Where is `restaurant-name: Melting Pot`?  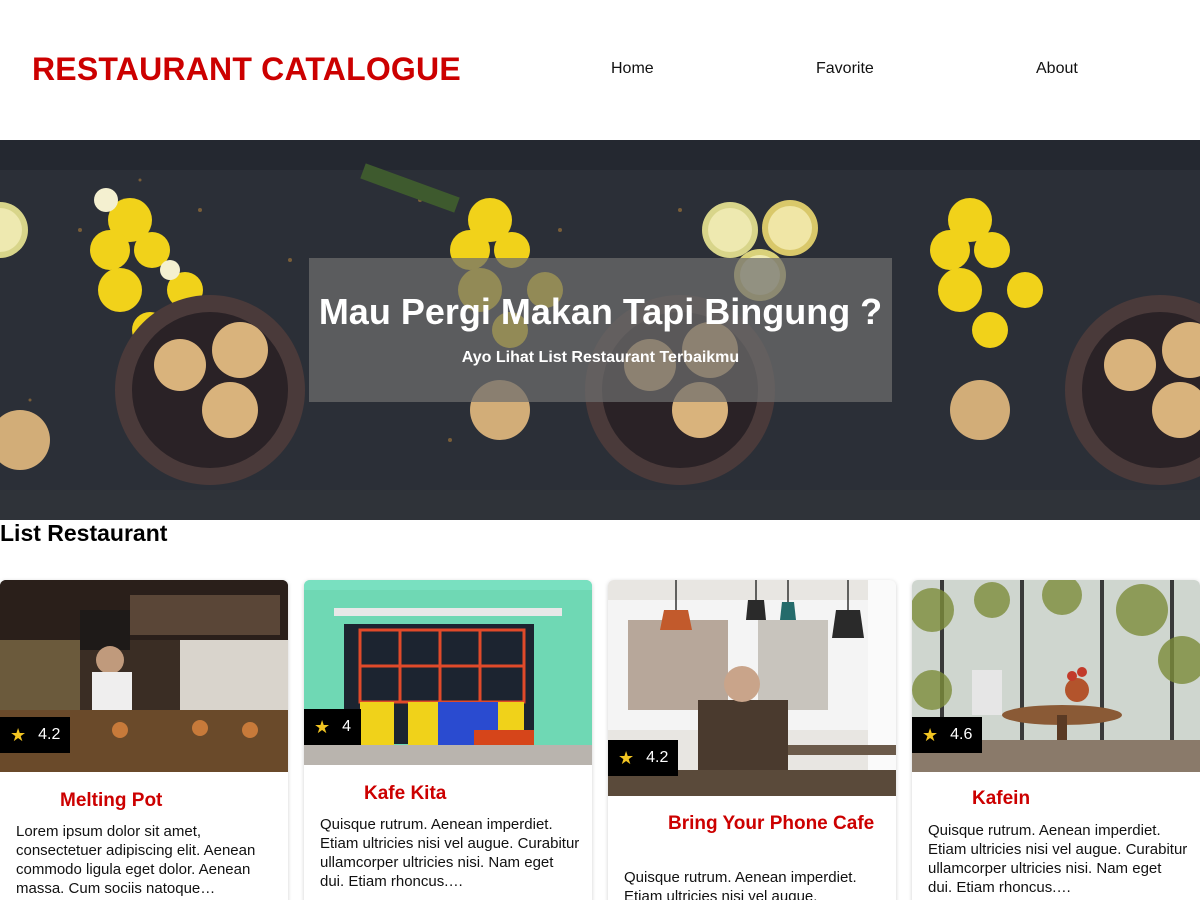 restaurant-name: Melting Pot is located at coordinates (144, 800).